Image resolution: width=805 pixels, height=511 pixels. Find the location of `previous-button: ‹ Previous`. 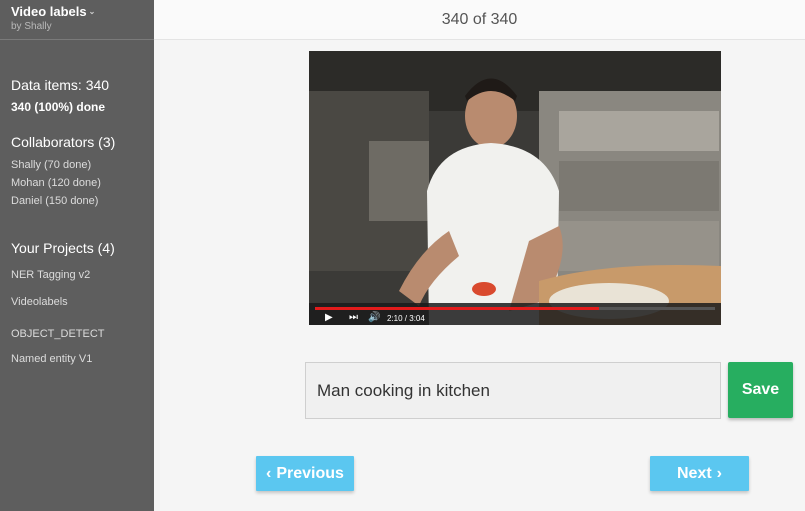

previous-button: ‹ Previous is located at coordinates (305, 473).